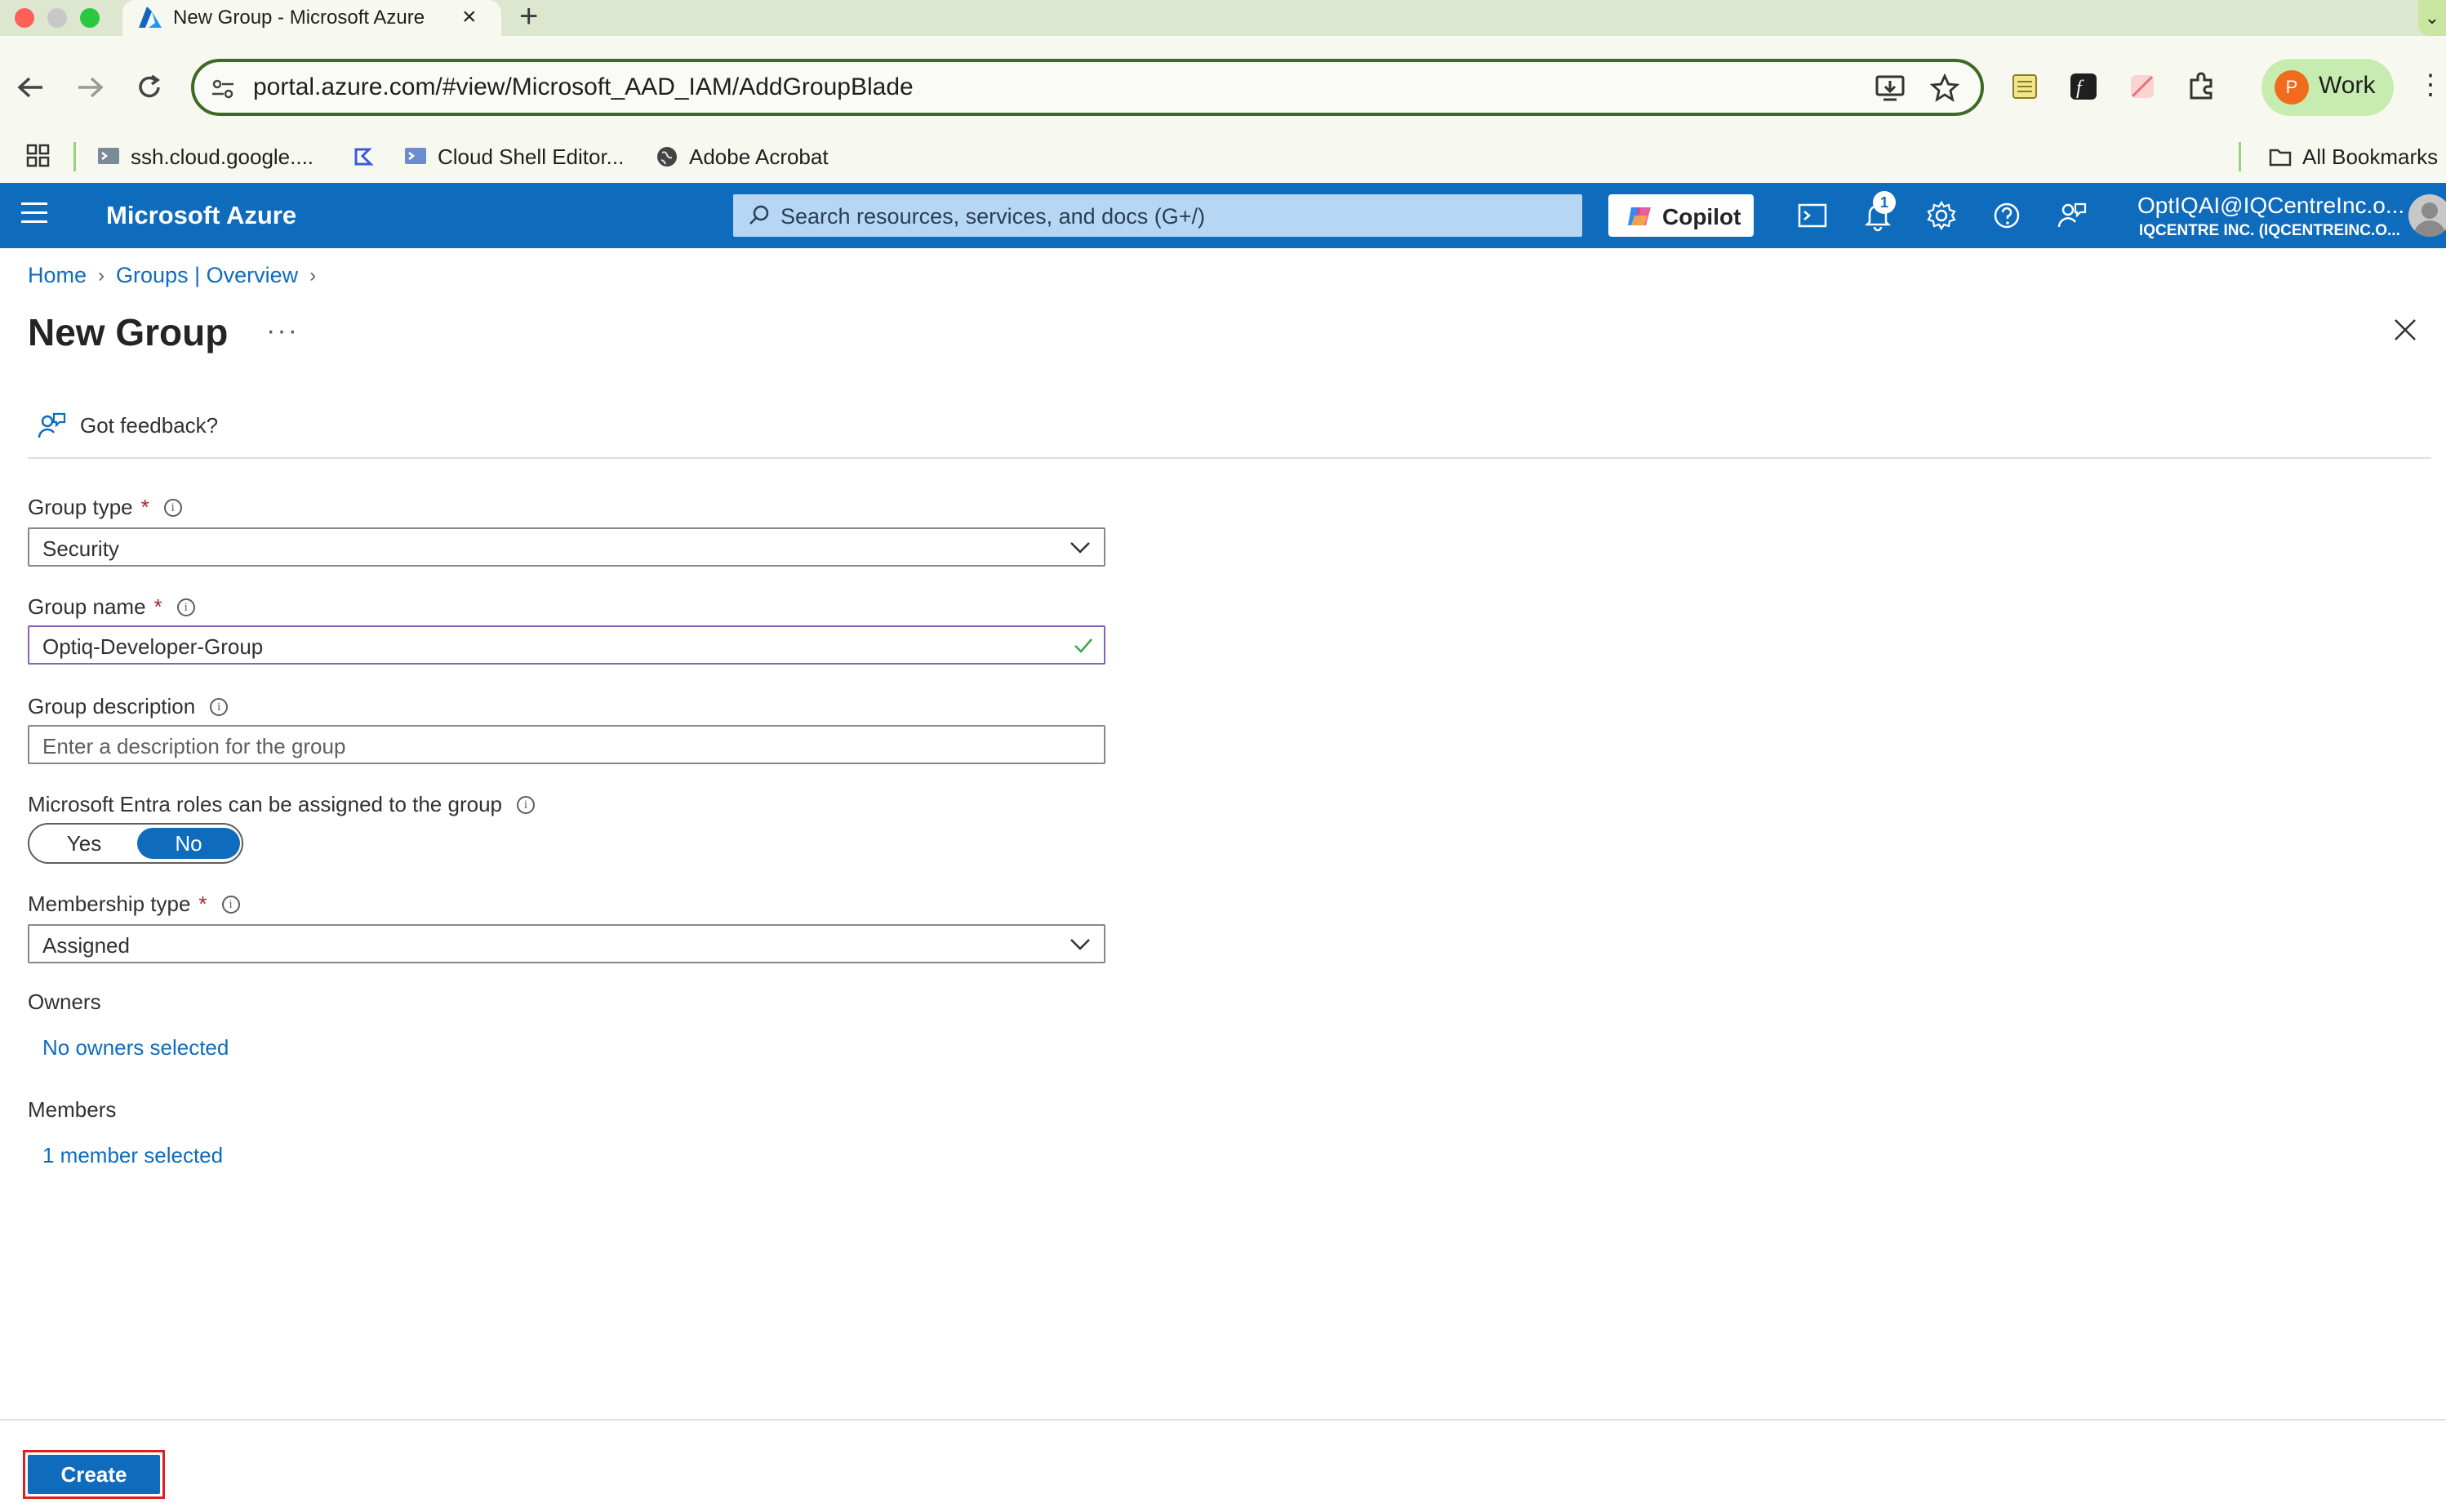 The height and width of the screenshot is (1512, 2446). What do you see at coordinates (567, 744) in the screenshot?
I see `group-description-input: Enter a description for the group` at bounding box center [567, 744].